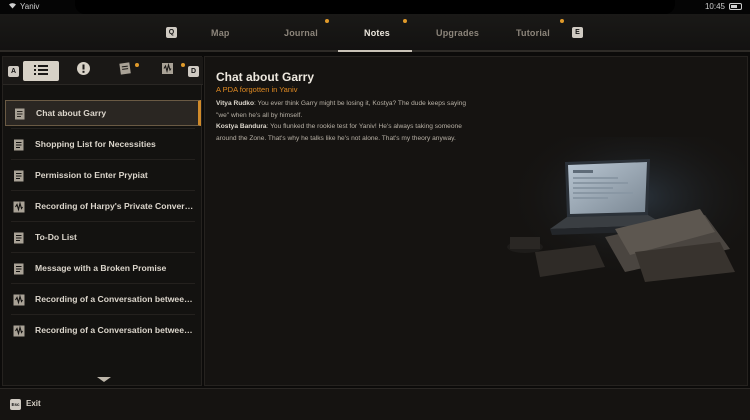 This screenshot has height=420, width=750. What do you see at coordinates (405, 21) in the screenshot?
I see `notes-notification-dot` at bounding box center [405, 21].